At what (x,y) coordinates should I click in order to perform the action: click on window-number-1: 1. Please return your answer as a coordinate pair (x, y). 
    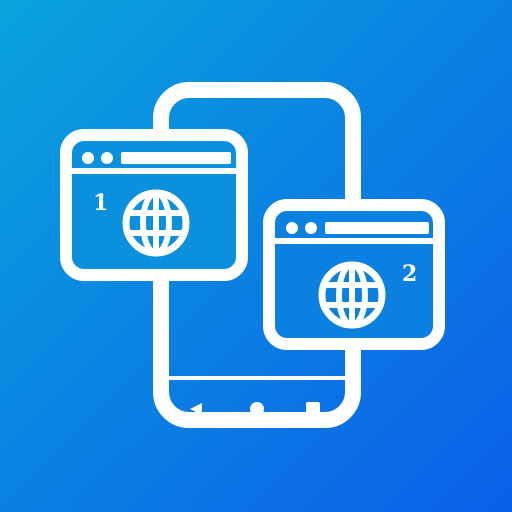
    Looking at the image, I should click on (100, 203).